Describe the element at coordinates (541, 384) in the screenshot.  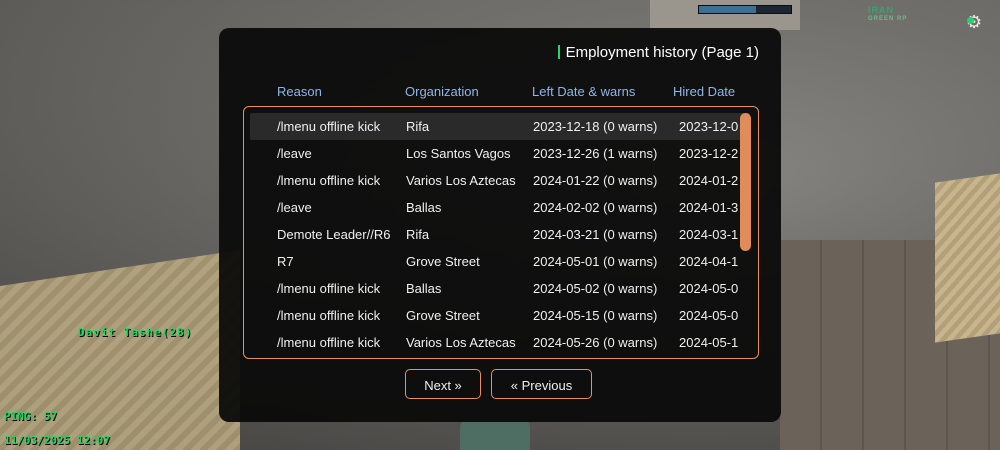
I see `previous-page-button: « Previous` at that location.